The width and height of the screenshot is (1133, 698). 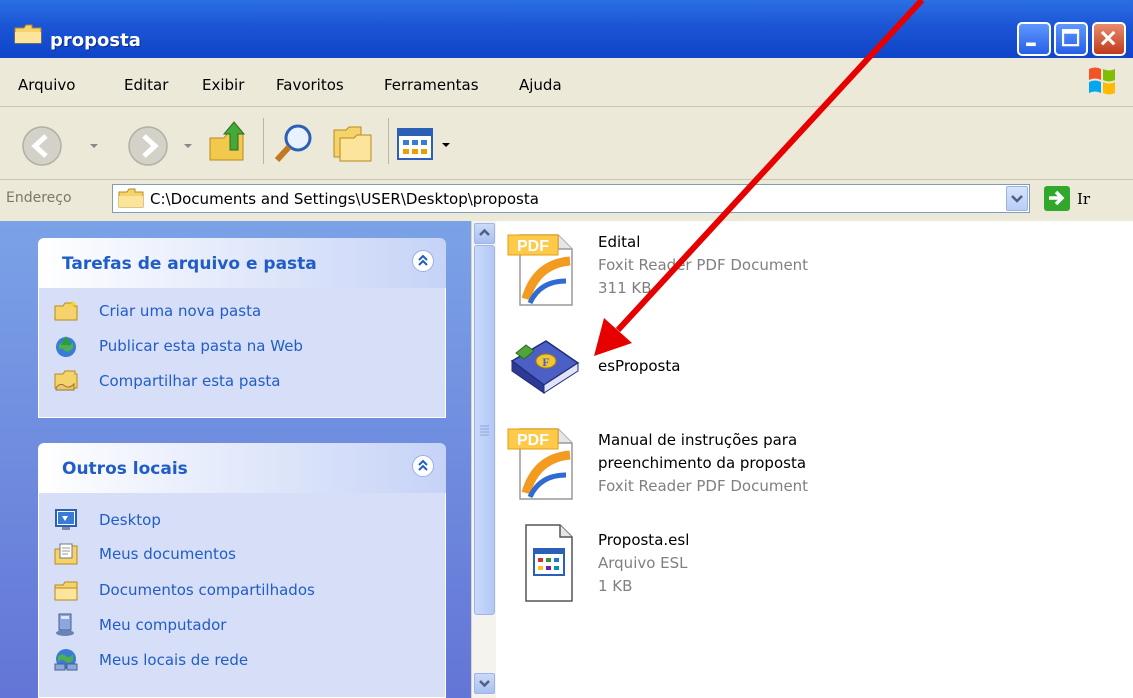 I want to click on go-arrow-icon, so click(x=1057, y=198).